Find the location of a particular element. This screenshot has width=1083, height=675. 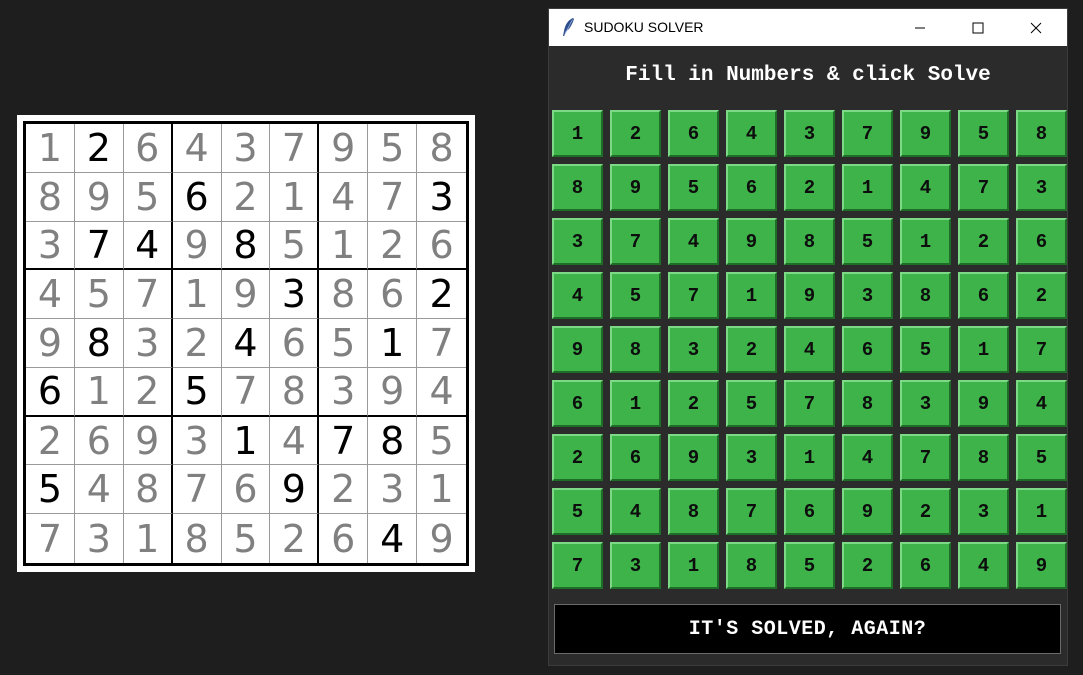

puzzle-cell: 1 is located at coordinates (99, 392).